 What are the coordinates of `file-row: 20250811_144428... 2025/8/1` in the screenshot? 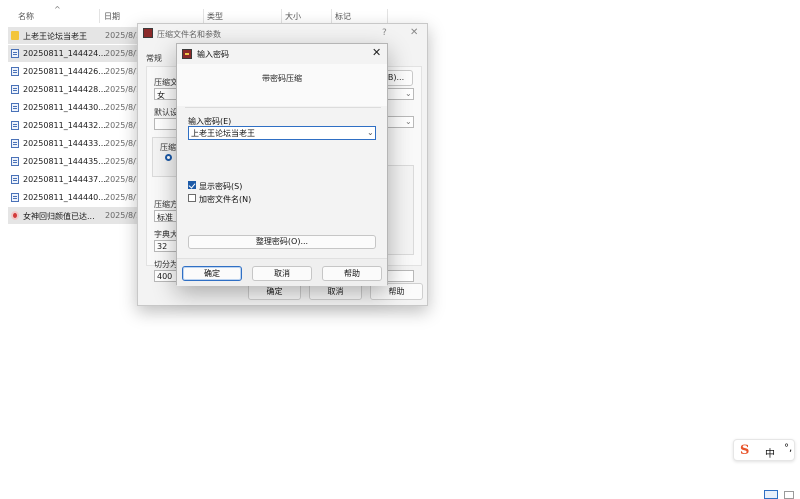 It's located at (74, 89).